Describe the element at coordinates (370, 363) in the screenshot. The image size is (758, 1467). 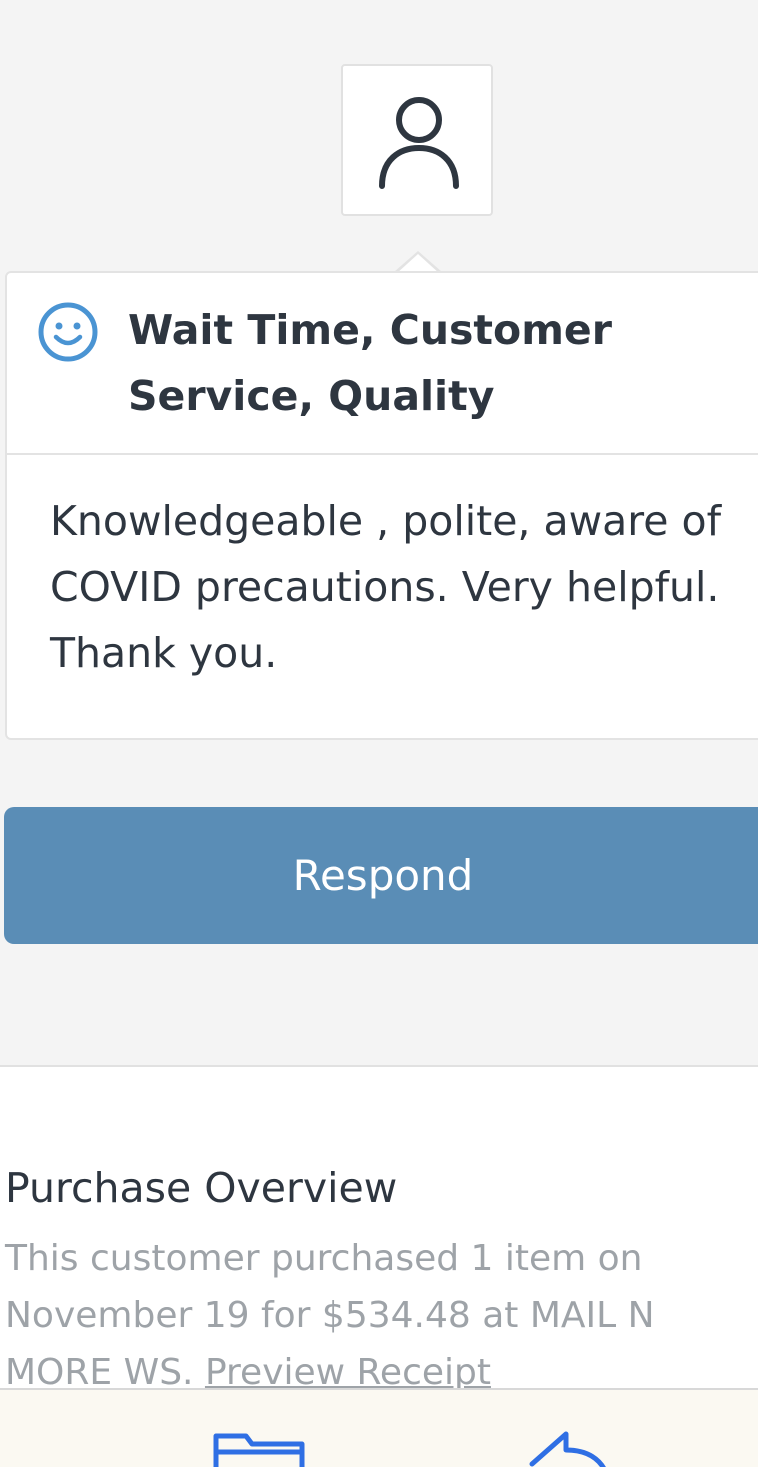
I see `review-categories-title: Wait Time, Customer Service, Quality` at that location.